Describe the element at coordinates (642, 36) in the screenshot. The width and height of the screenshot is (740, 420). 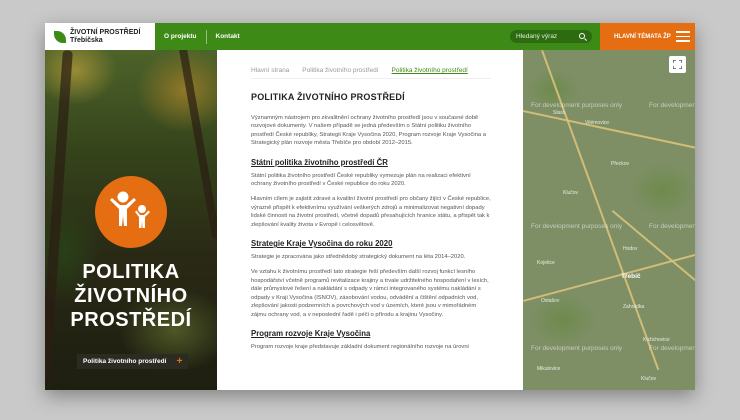
I see `hot-topics-label: HLAVNÍ TÉMATA ŽP` at that location.